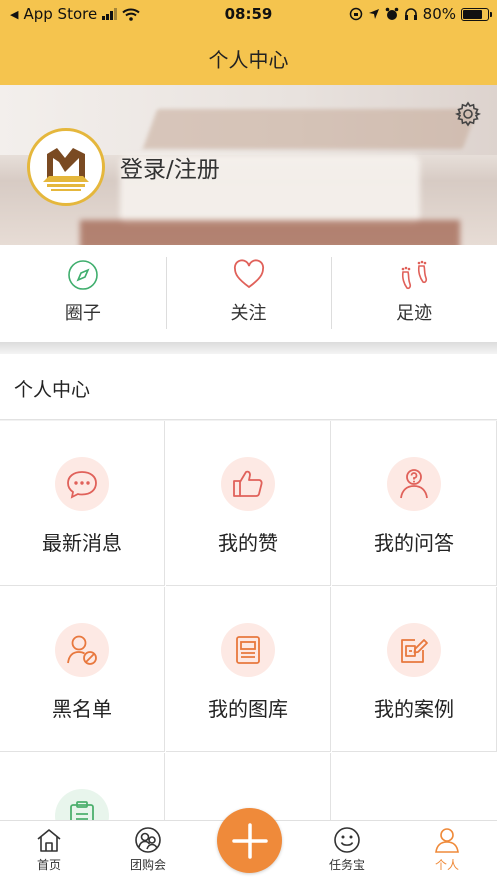  I want to click on page-title: 个人中心, so click(248, 60).